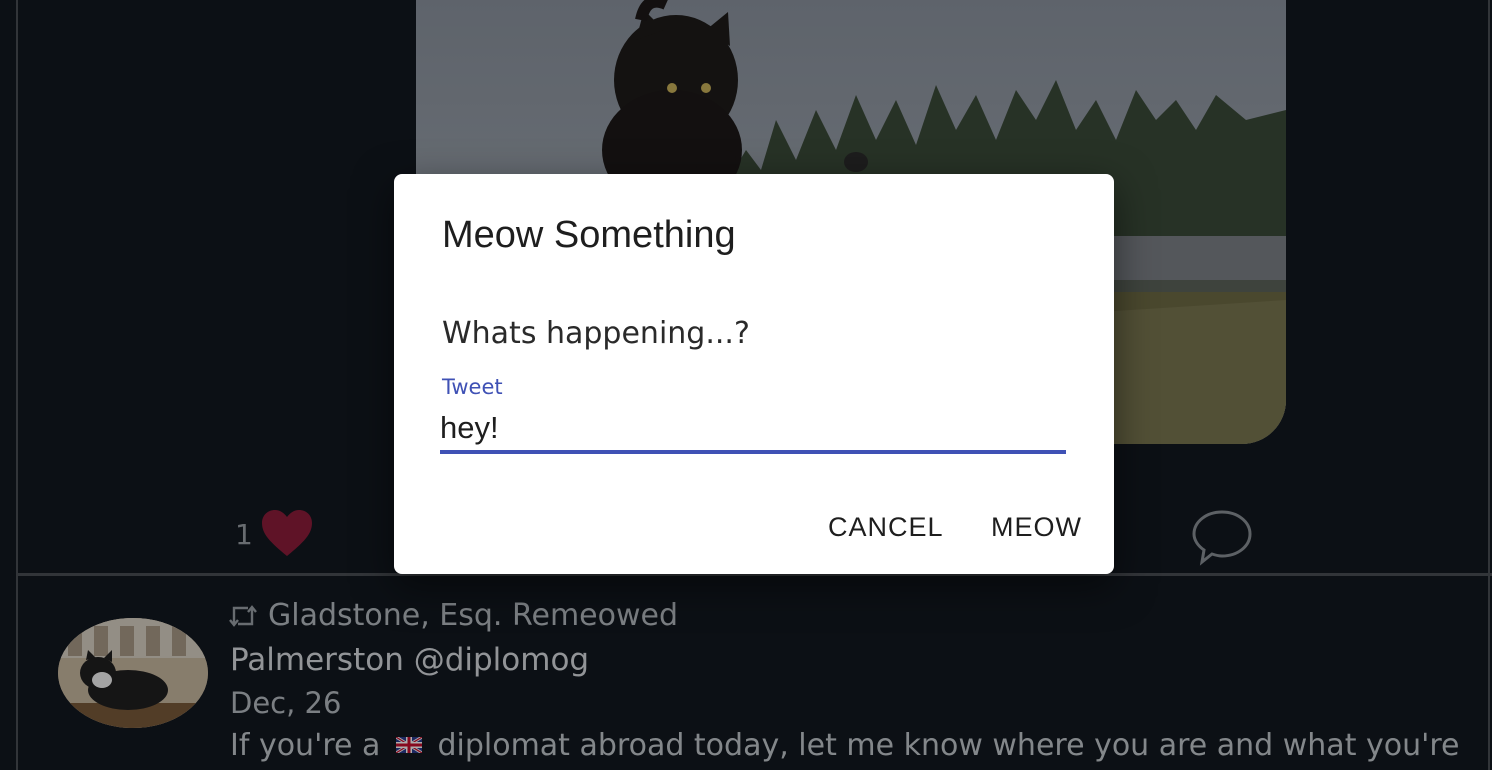  Describe the element at coordinates (472, 387) in the screenshot. I see `tweet-field-label: Tweet` at that location.